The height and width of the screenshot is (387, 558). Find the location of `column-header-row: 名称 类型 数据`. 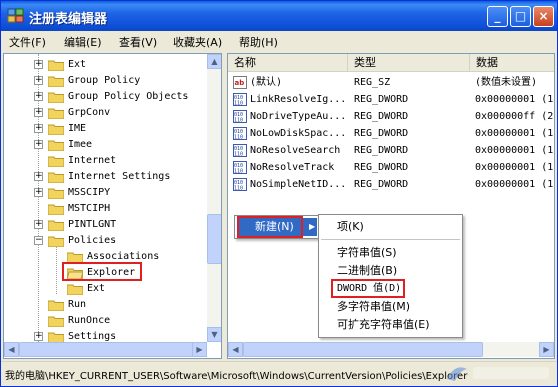

column-header-row: 名称 类型 数据 is located at coordinates (391, 63).